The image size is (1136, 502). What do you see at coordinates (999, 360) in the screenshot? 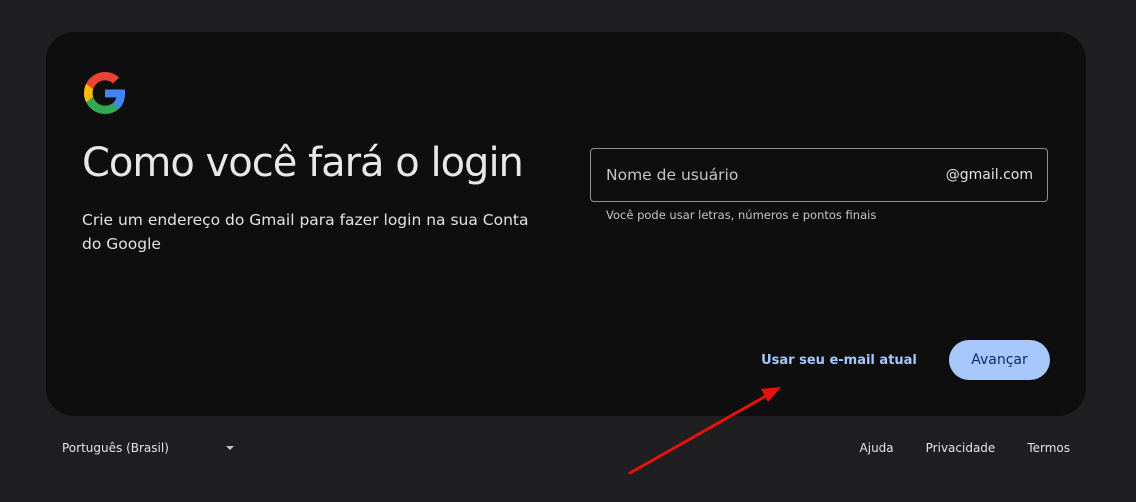
I see `next-button: Avançar` at bounding box center [999, 360].